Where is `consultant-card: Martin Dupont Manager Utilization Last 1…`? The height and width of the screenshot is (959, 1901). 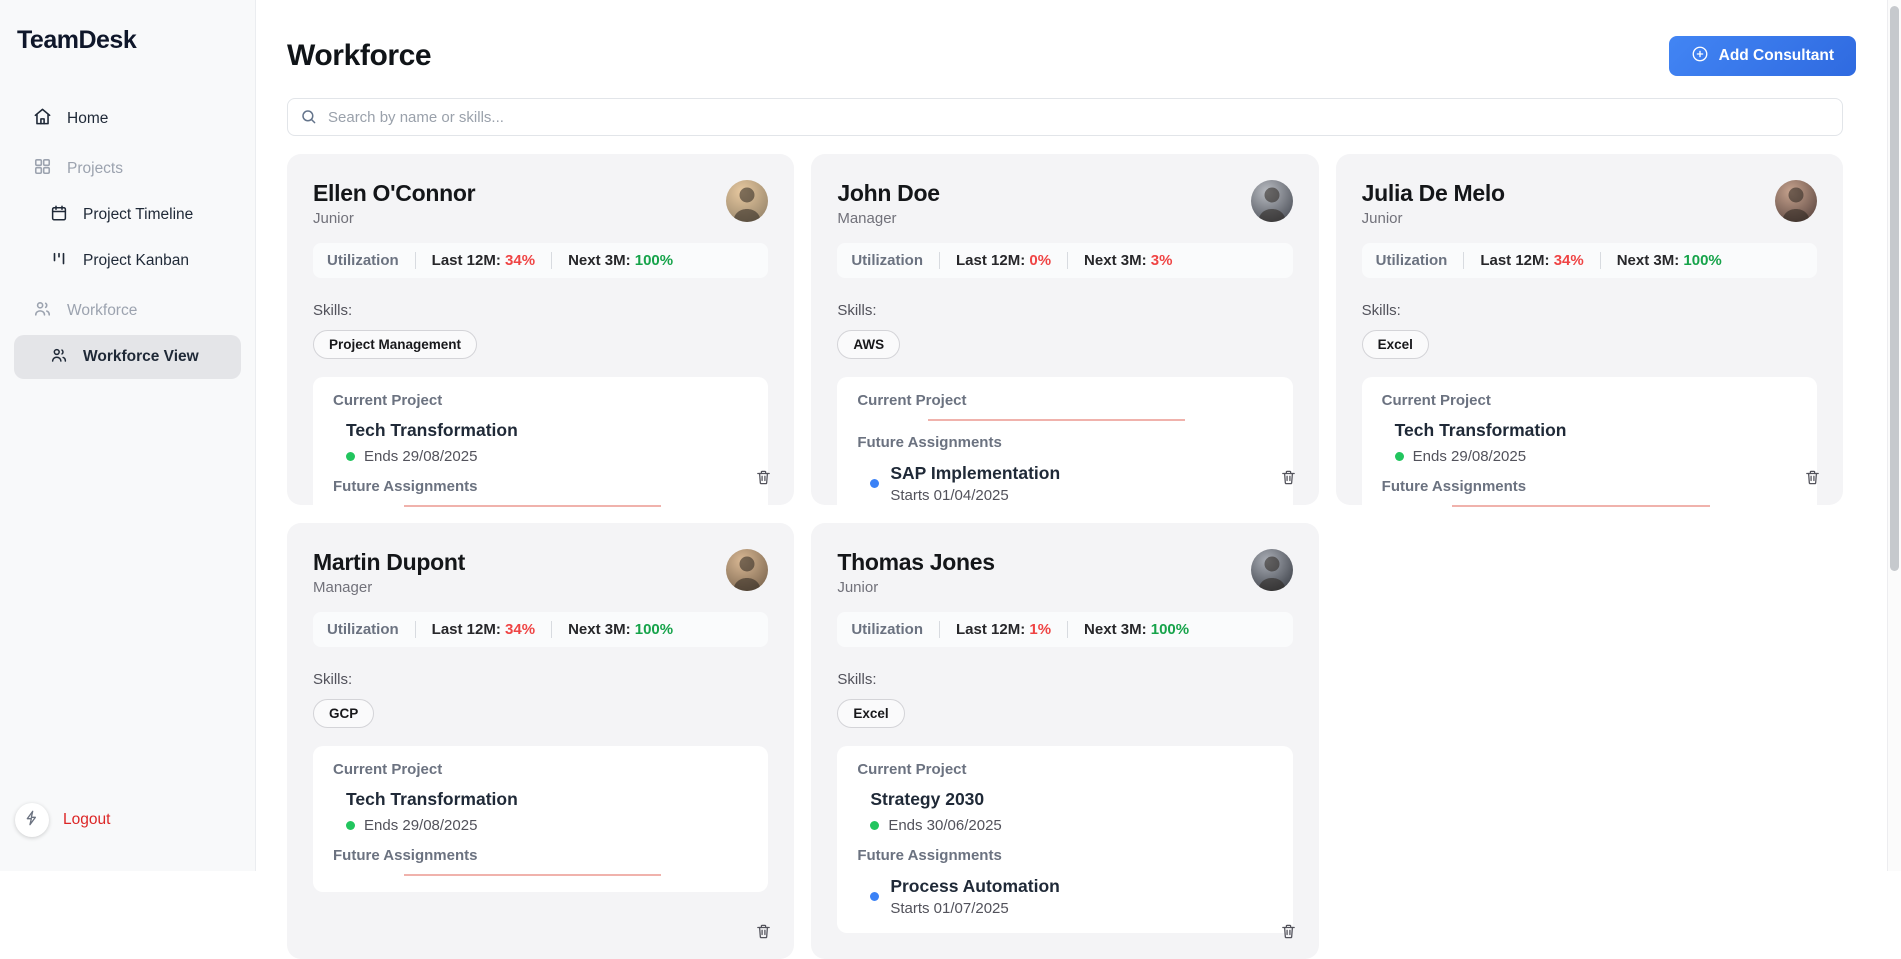
consultant-card: Martin Dupont Manager Utilization Last 1… is located at coordinates (541, 741).